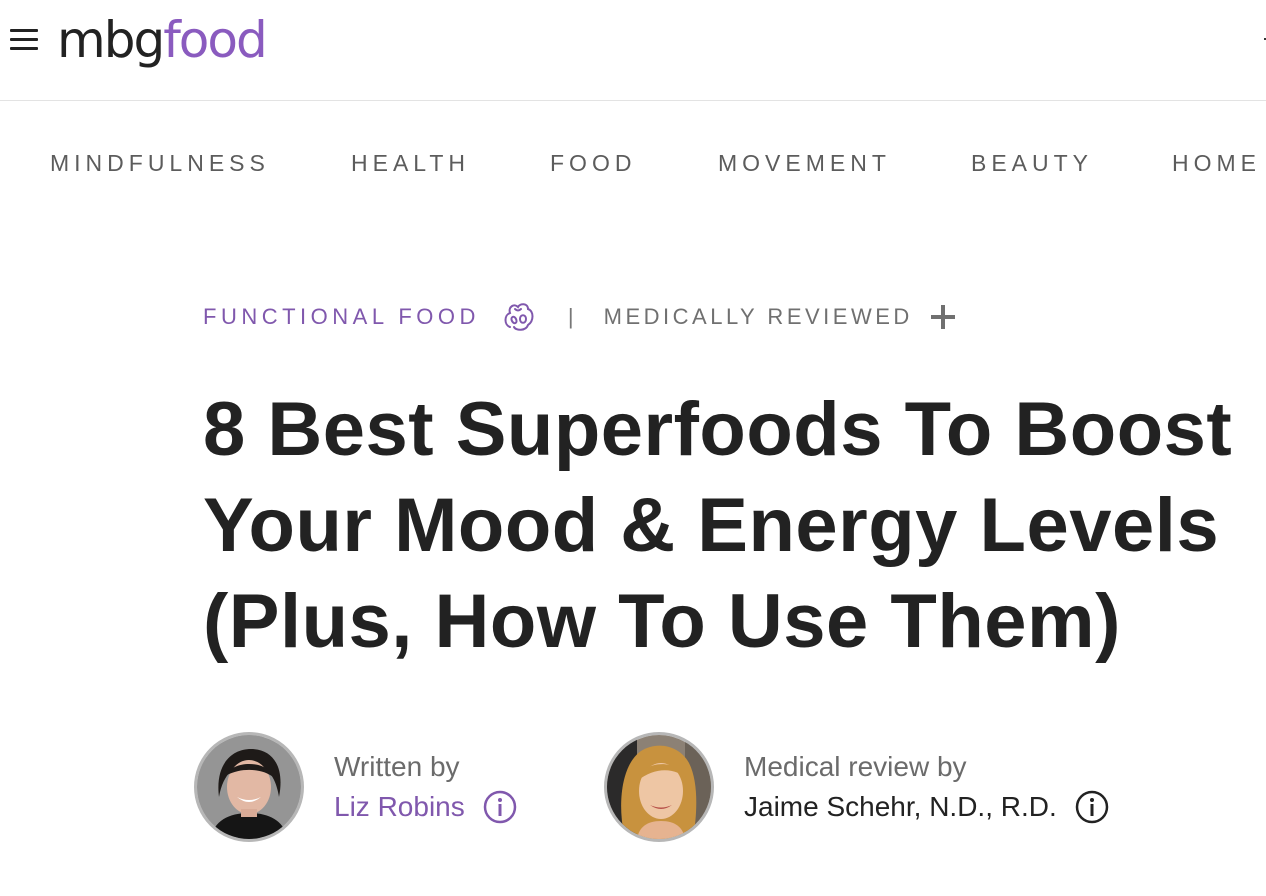 The image size is (1266, 896). Describe the element at coordinates (160, 163) in the screenshot. I see `nav-item-mindfulness: MINDFULNESS` at that location.